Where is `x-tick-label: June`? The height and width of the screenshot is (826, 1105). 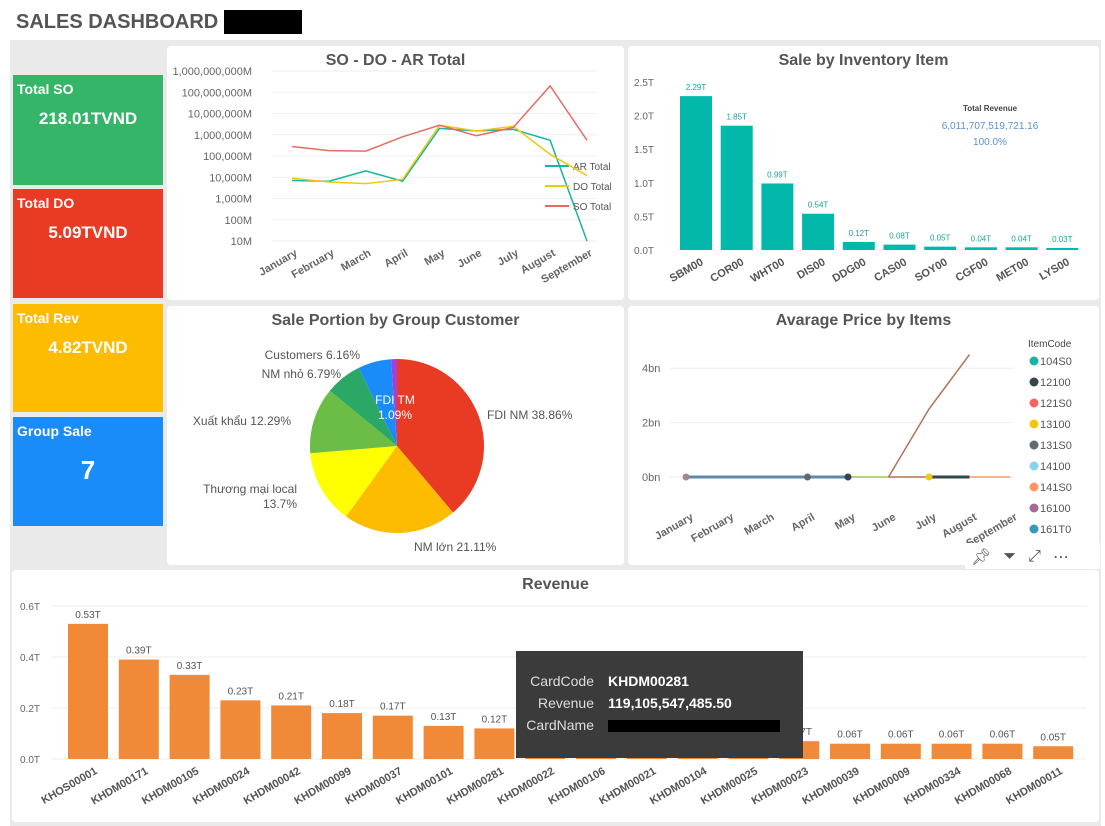 x-tick-label: June is located at coordinates (470, 258).